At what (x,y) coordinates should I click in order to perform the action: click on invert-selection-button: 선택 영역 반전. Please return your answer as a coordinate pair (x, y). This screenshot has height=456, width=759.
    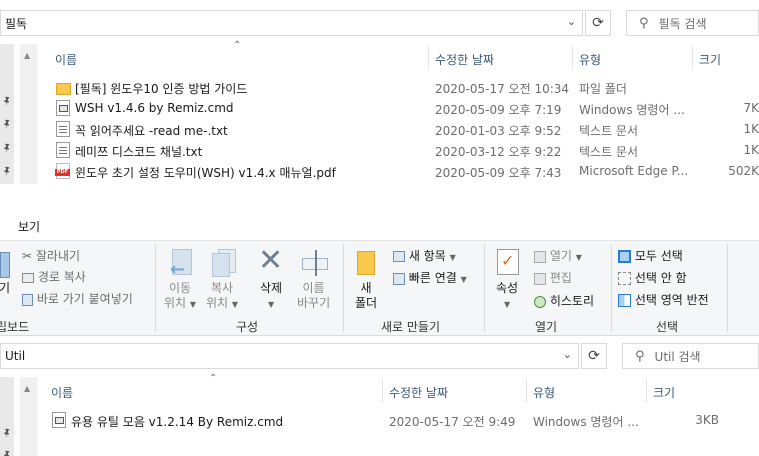
    Looking at the image, I should click on (663, 299).